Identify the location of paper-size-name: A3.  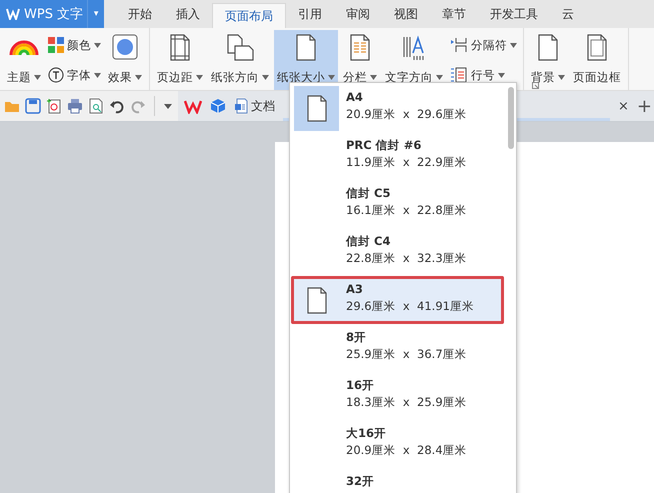
(355, 289).